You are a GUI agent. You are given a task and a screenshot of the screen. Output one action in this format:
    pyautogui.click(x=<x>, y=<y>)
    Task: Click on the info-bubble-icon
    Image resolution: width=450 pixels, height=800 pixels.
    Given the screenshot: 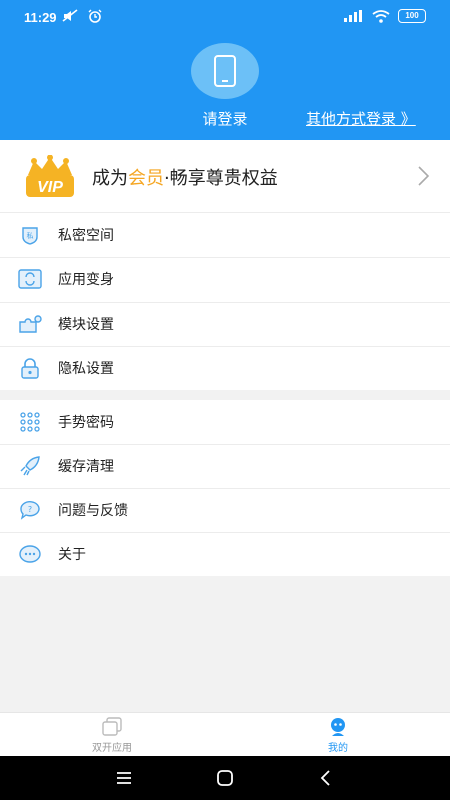 What is the action you would take?
    pyautogui.click(x=30, y=554)
    